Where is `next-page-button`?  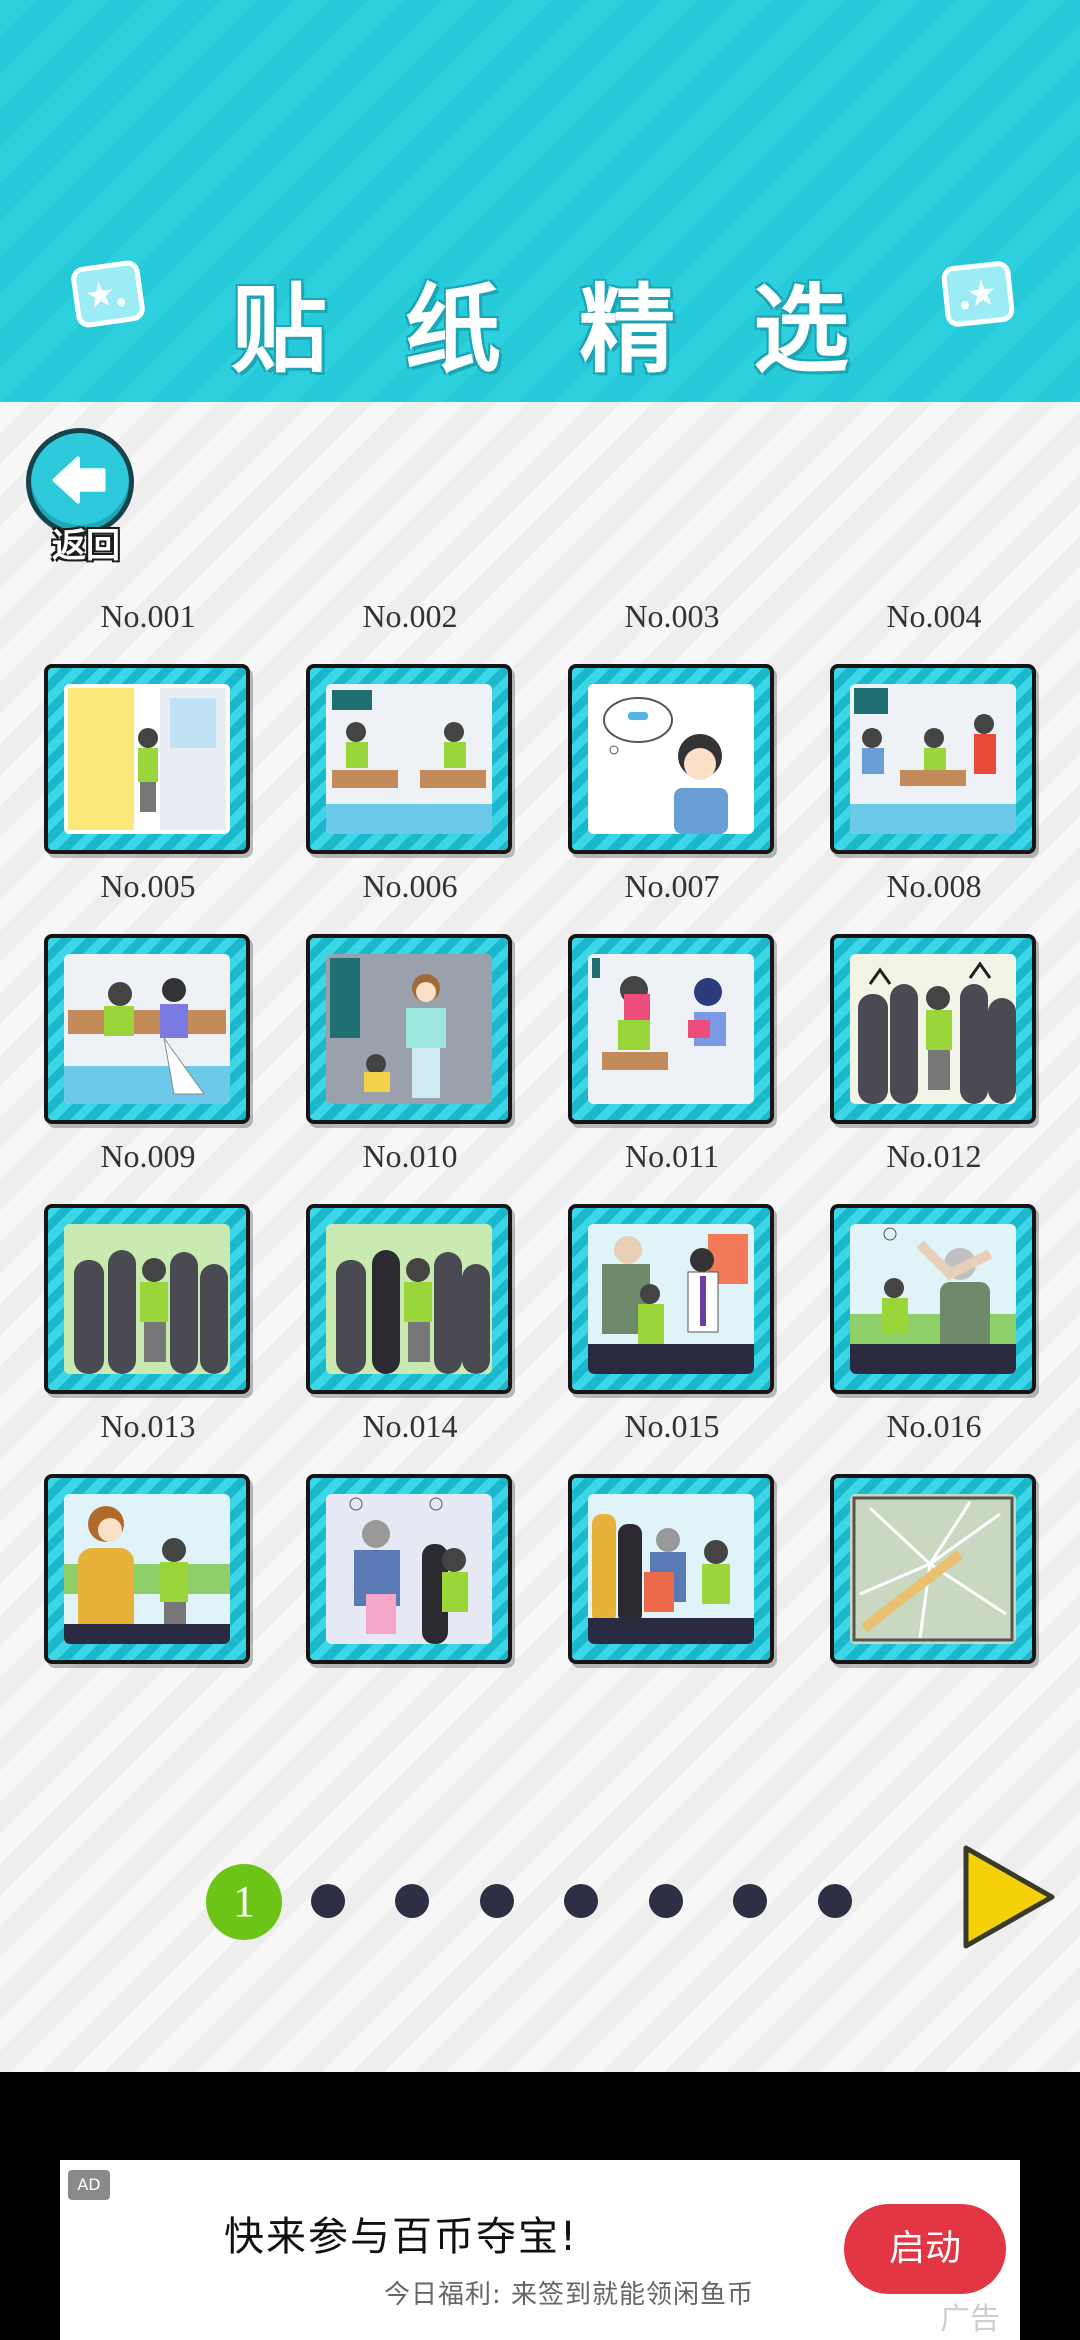 next-page-button is located at coordinates (1008, 1897).